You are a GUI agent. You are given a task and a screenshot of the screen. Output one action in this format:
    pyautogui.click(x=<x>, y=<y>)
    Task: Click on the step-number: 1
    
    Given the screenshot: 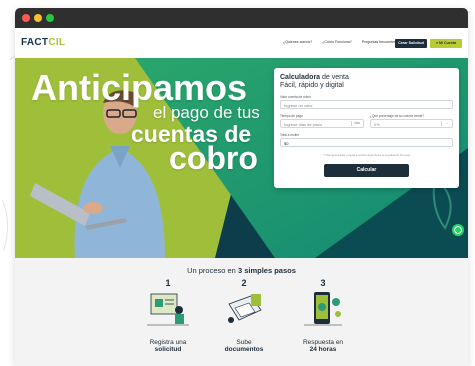 What is the action you would take?
    pyautogui.click(x=168, y=283)
    